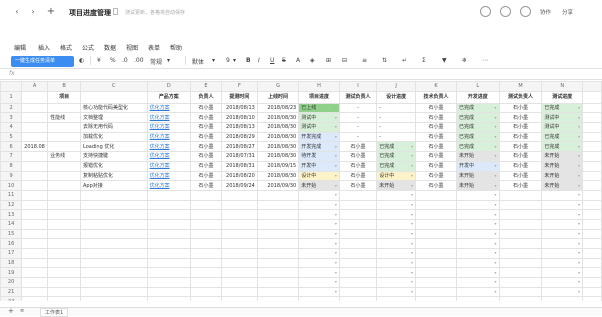 This screenshot has width=602, height=317. Describe the element at coordinates (64, 118) in the screenshot. I see `cell: 性能线` at that location.